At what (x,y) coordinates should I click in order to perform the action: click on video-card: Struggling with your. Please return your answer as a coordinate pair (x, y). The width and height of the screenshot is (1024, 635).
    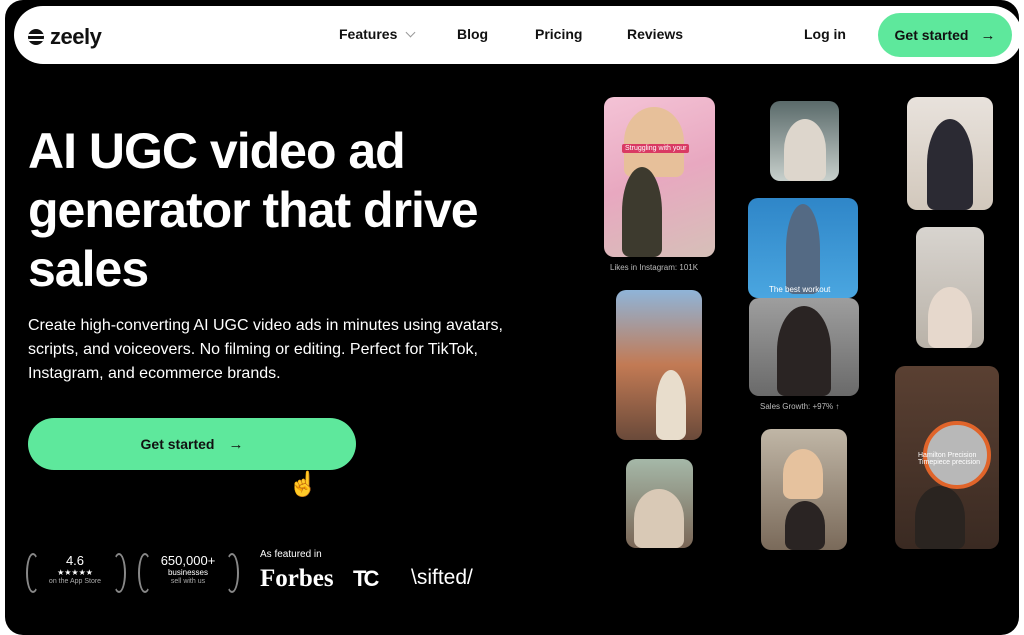
    Looking at the image, I should click on (659, 177).